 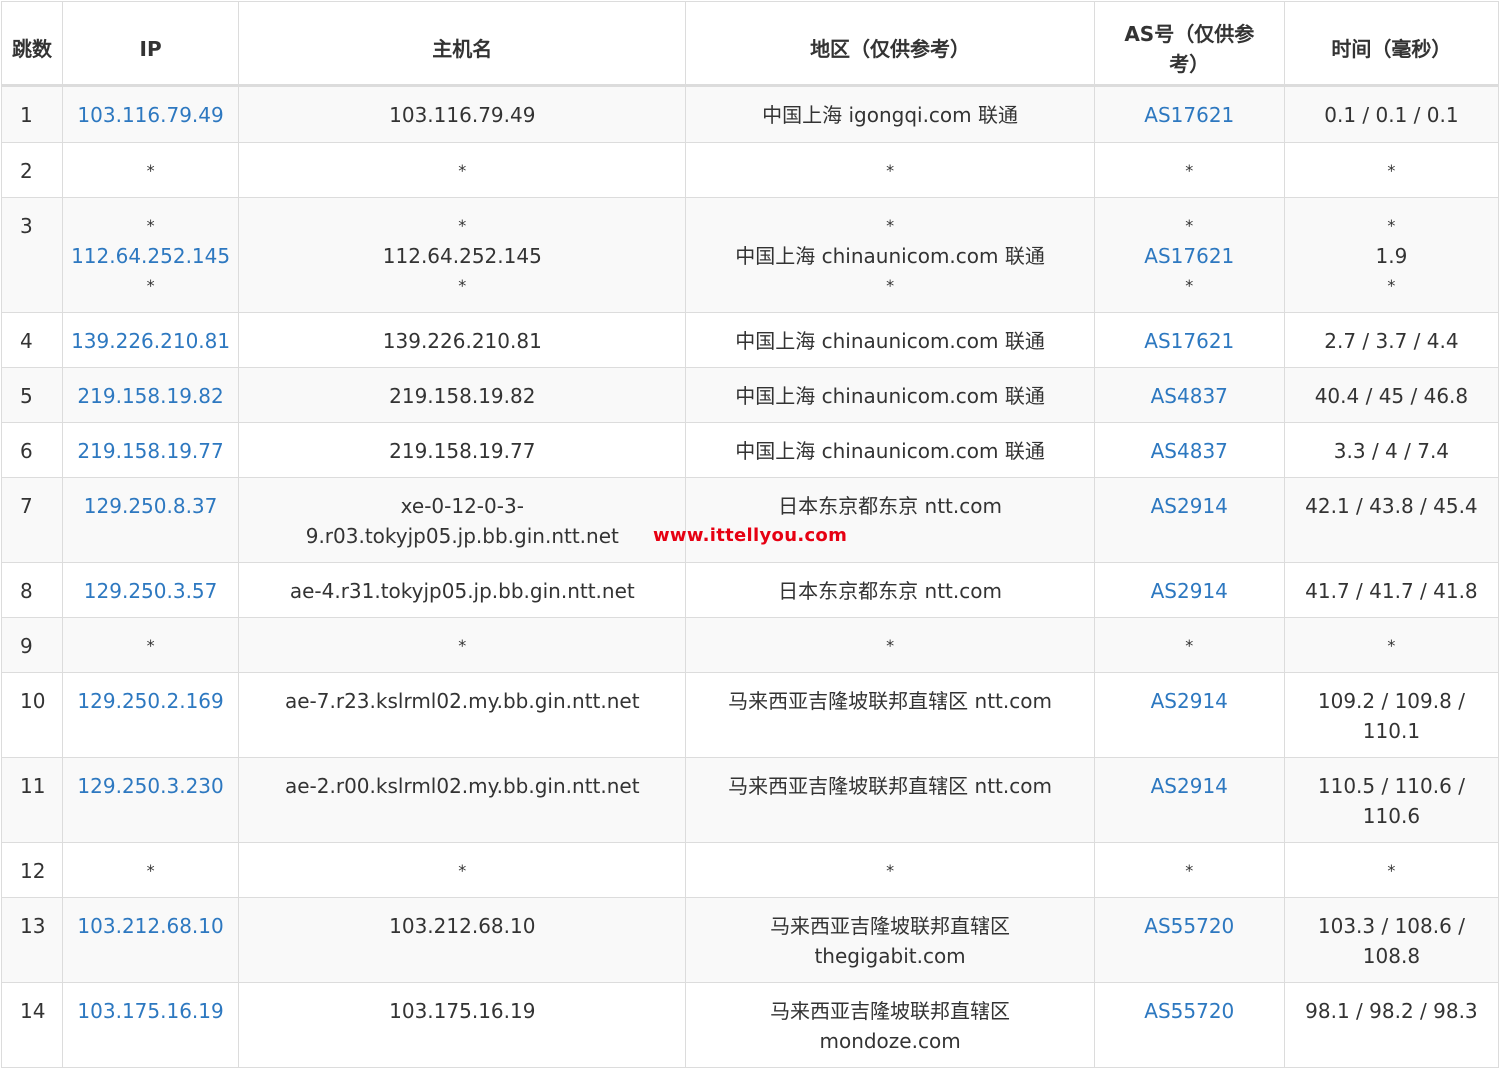 I want to click on ip-link: 219.158.19.77, so click(x=150, y=451).